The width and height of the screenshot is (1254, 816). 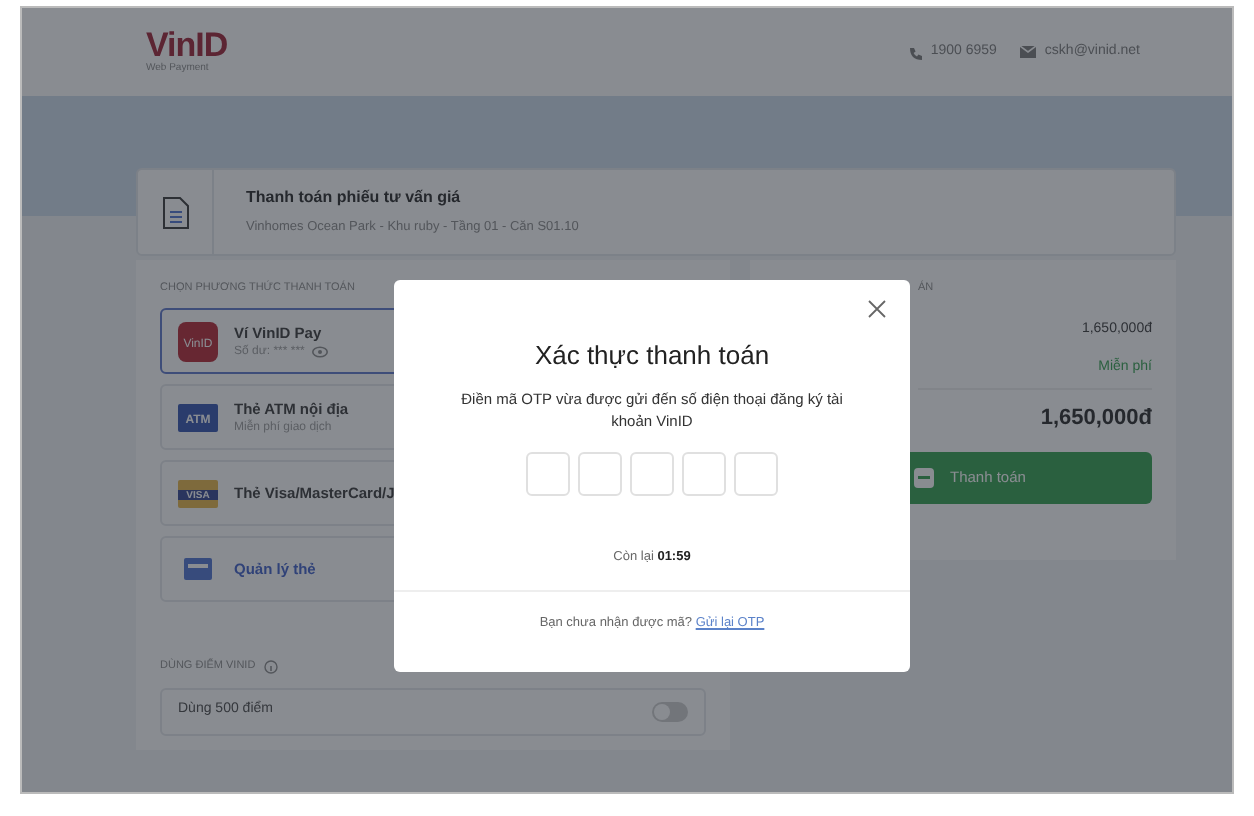 What do you see at coordinates (354, 198) in the screenshot?
I see `order-title: Thanh toán phiếu tư vấn giá` at bounding box center [354, 198].